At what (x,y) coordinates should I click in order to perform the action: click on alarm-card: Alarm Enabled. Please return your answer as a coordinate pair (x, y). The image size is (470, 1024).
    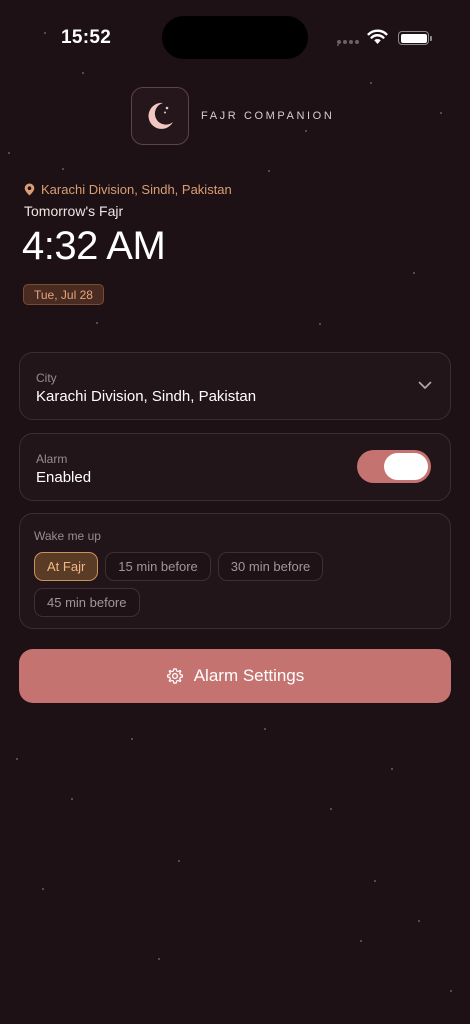
    Looking at the image, I should click on (235, 467).